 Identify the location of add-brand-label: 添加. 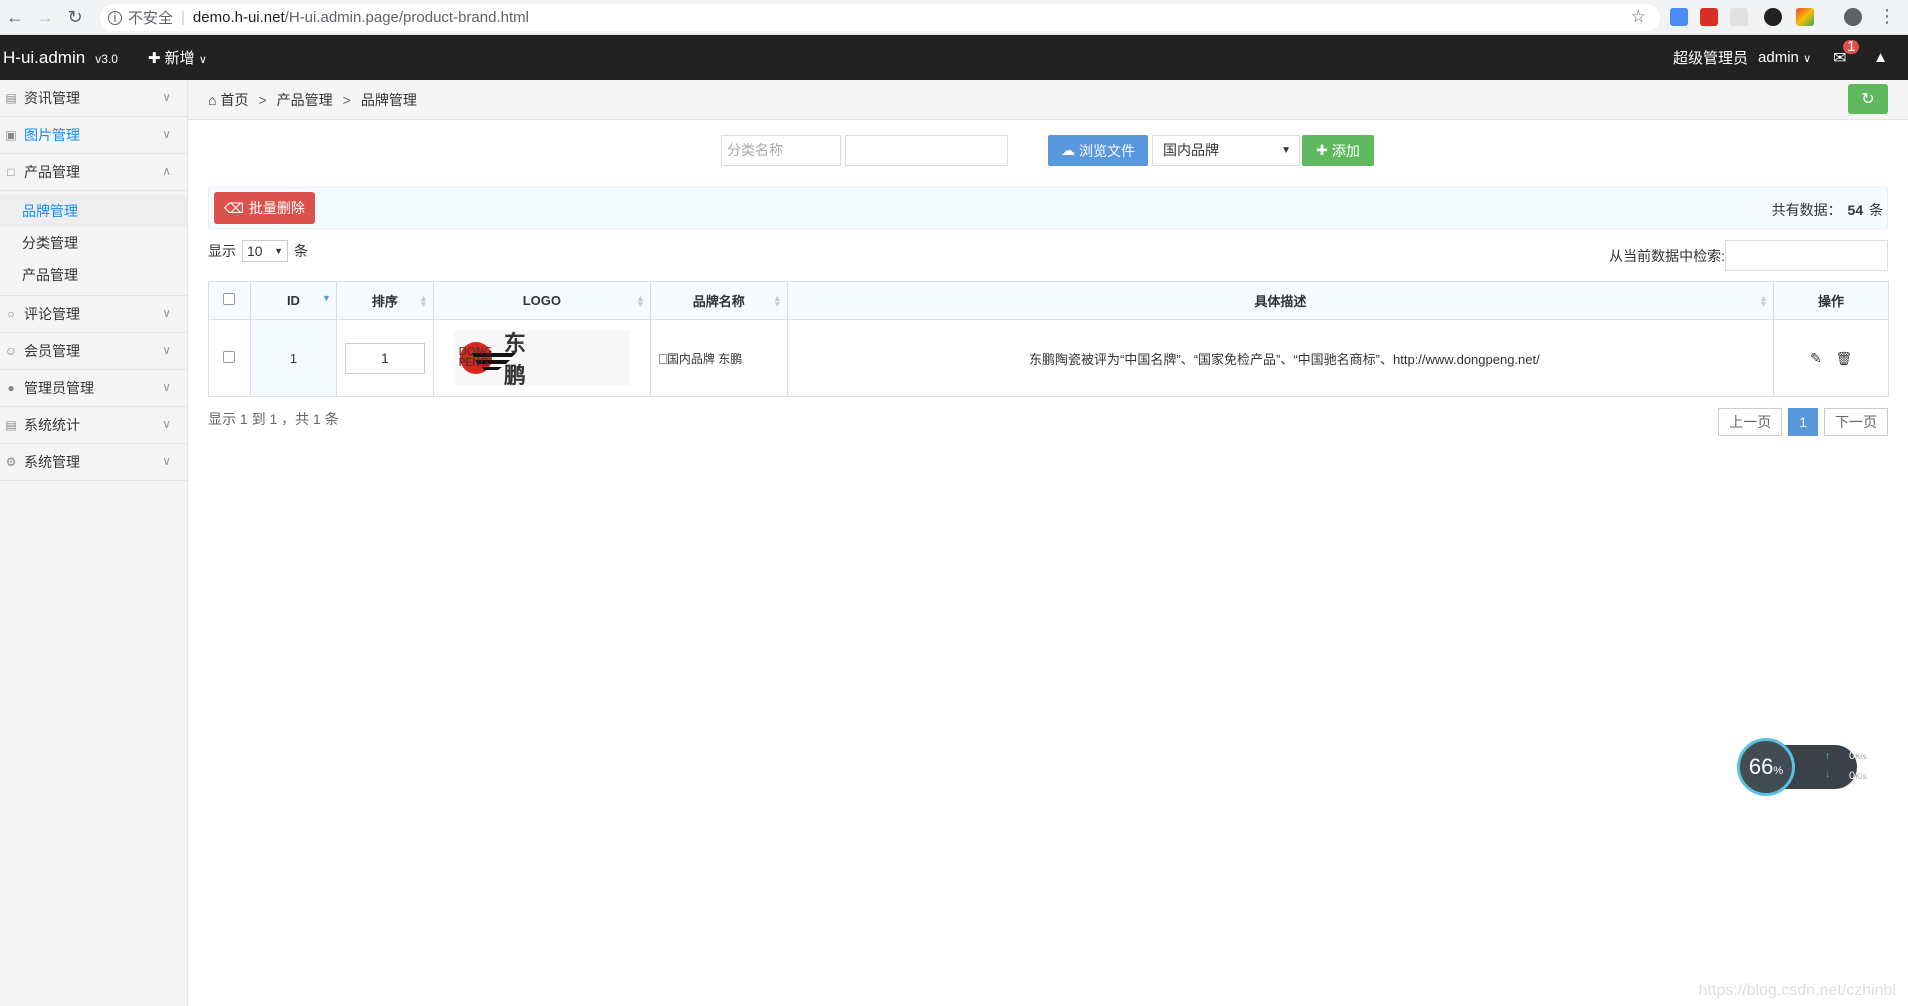
(1345, 150).